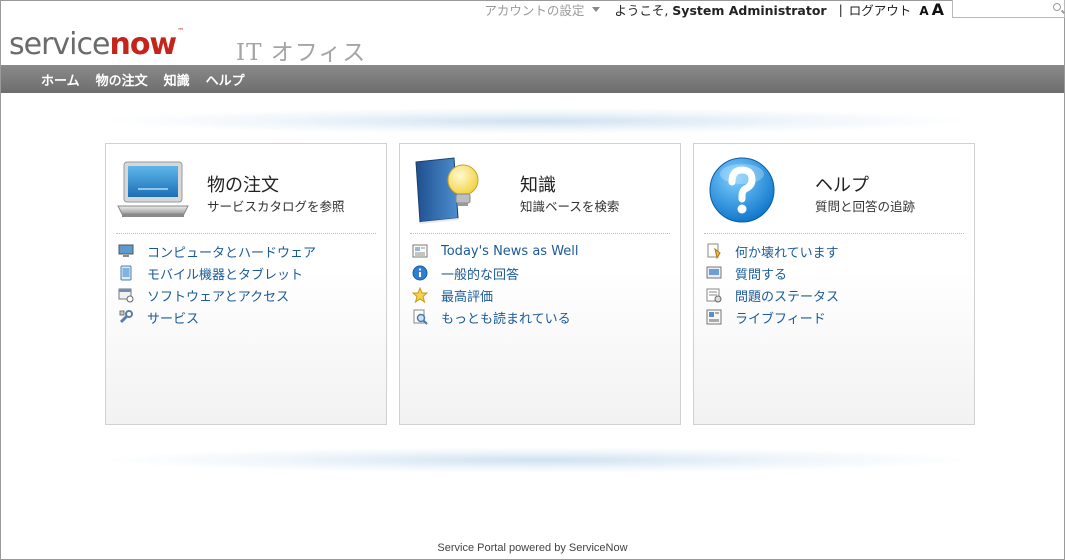  Describe the element at coordinates (532, 548) in the screenshot. I see `footer-text: Service Portal powered by ServiceNow` at that location.